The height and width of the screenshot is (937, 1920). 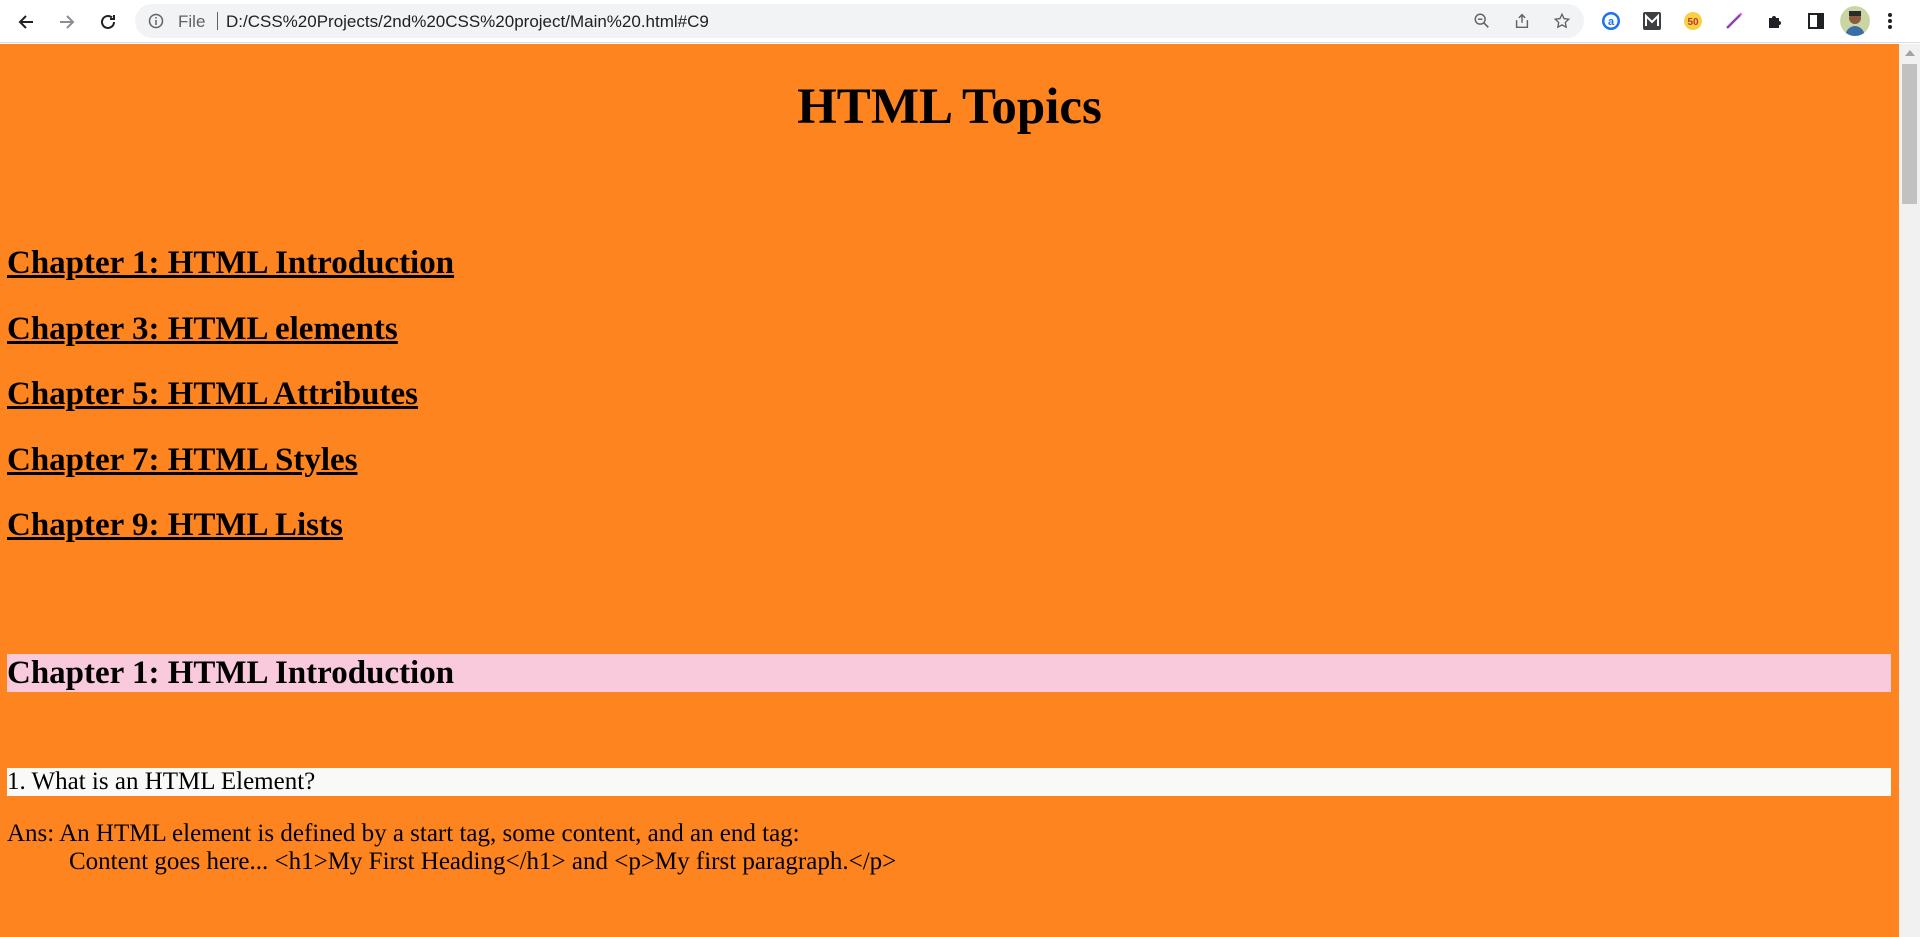 I want to click on scroll-up-arrow-icon, so click(x=1910, y=53).